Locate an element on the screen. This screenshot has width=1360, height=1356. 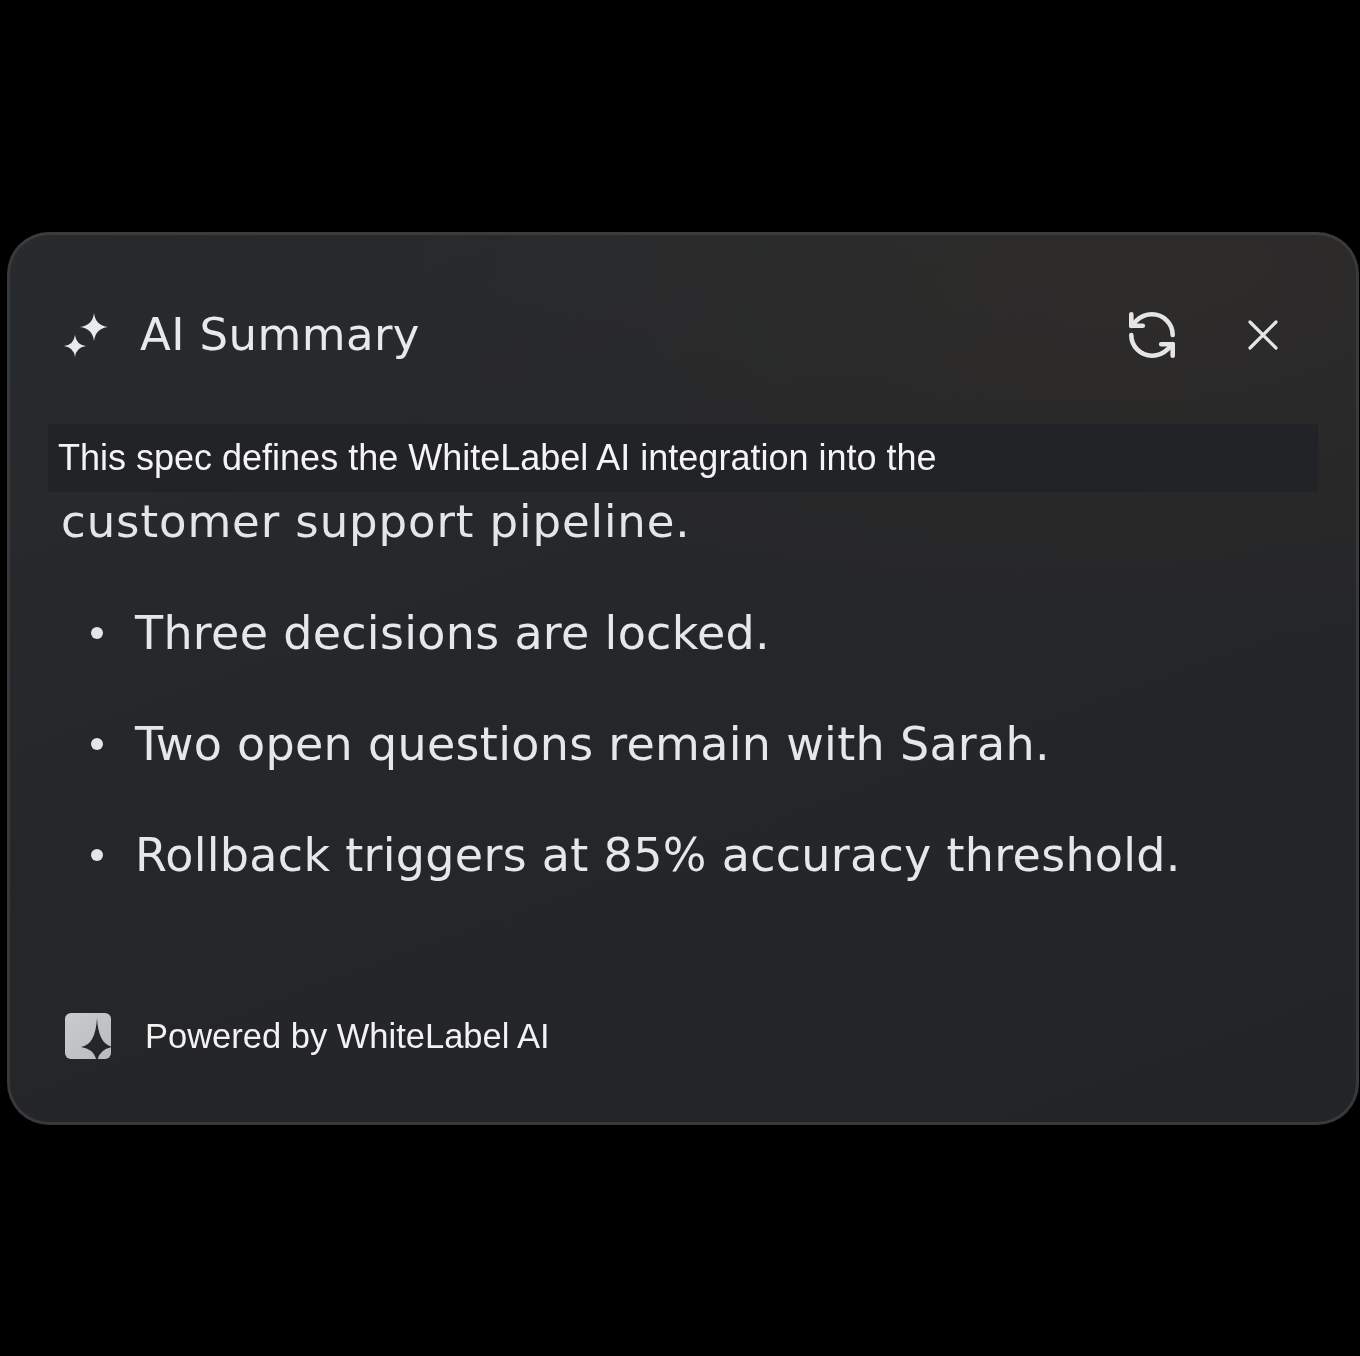
refresh-icon is located at coordinates (1152, 335).